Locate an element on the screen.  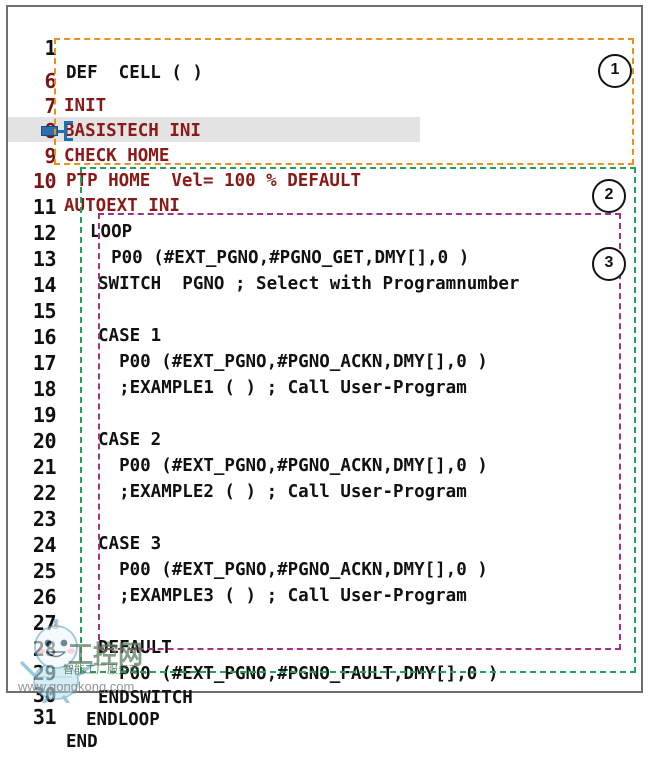
code-line: 14 is located at coordinates (324, 272).